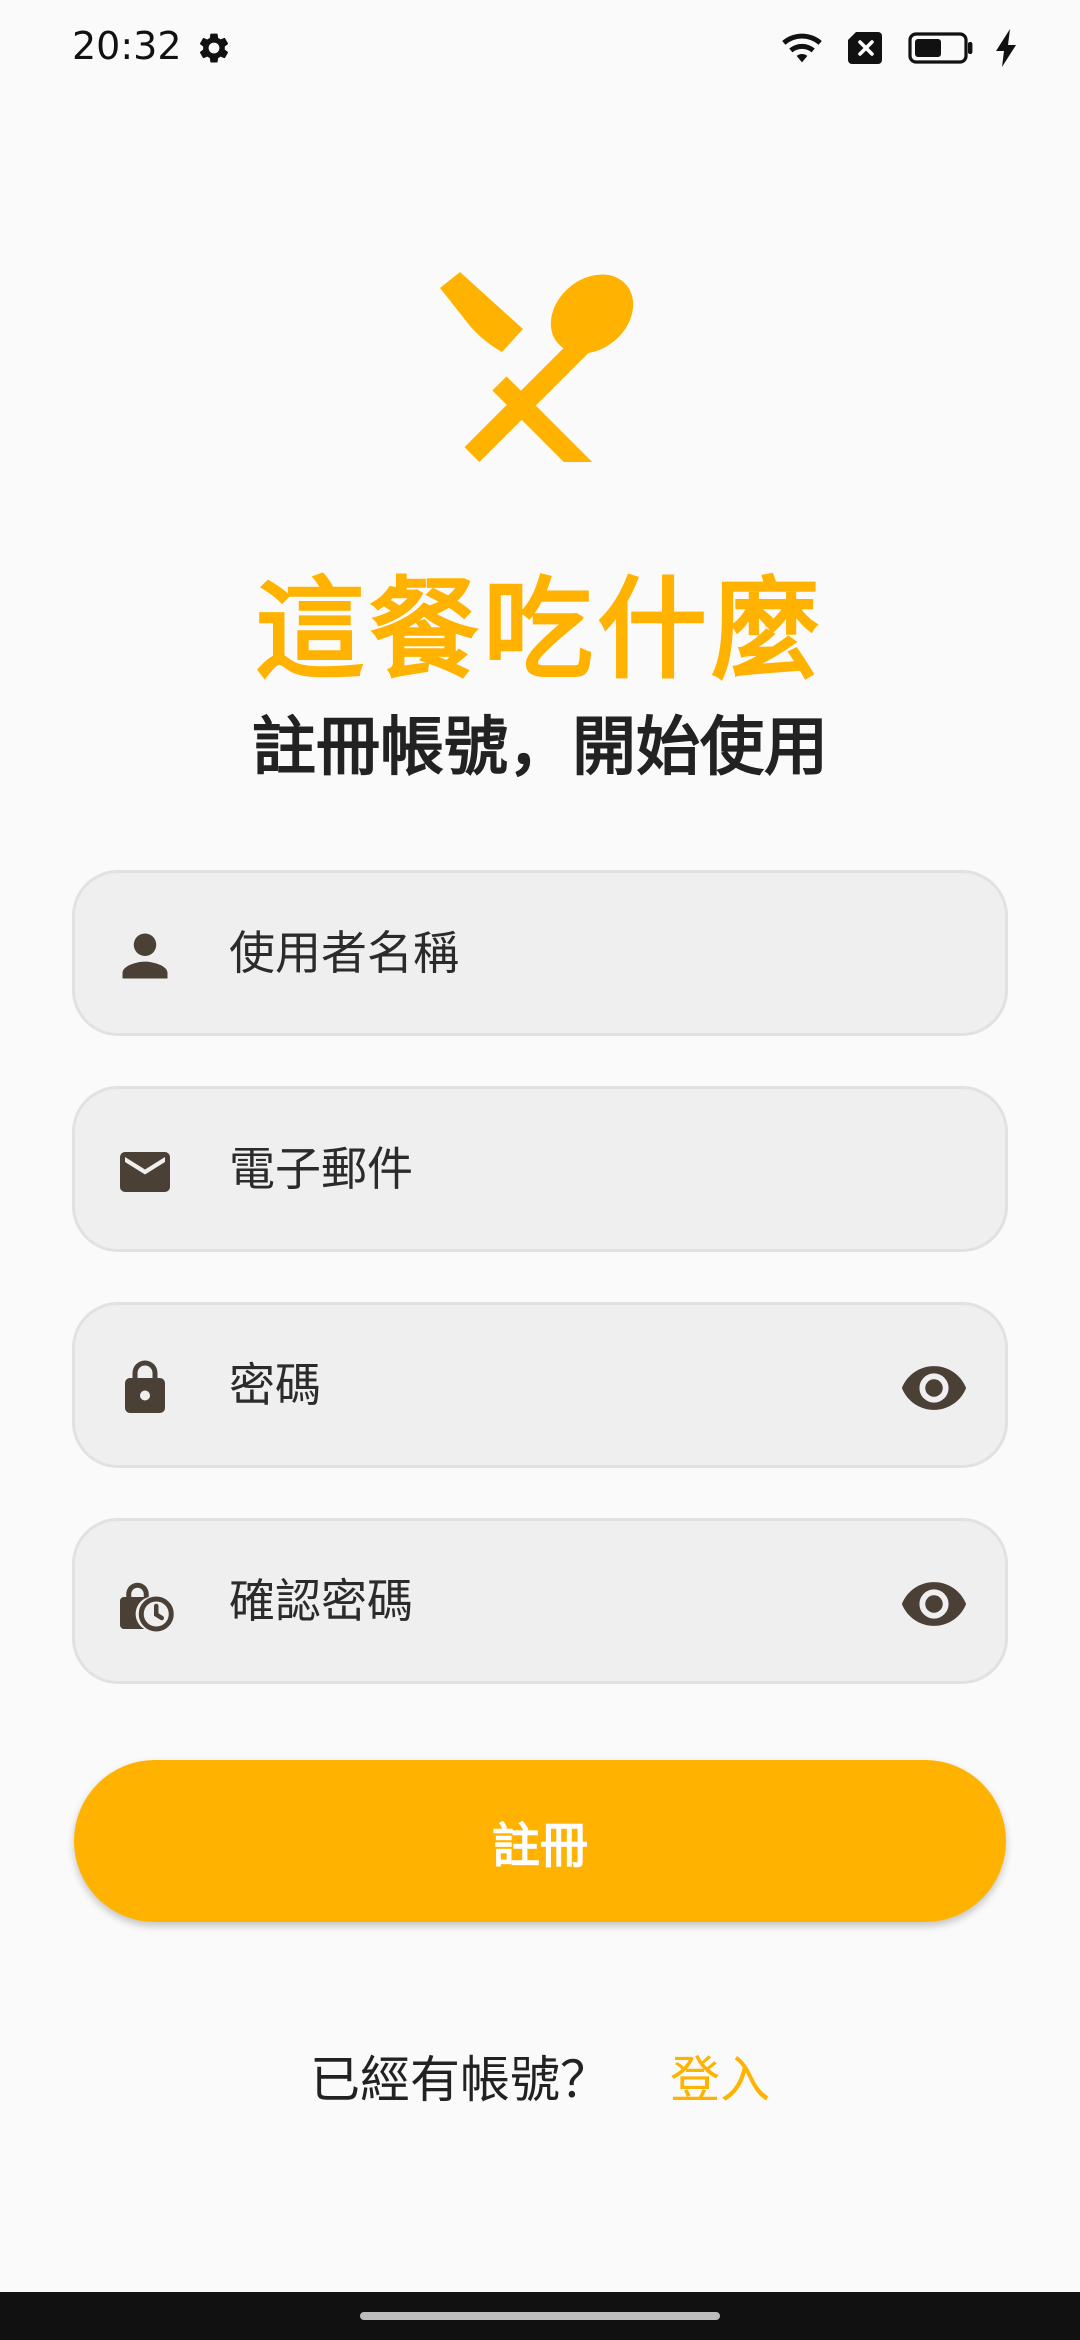  Describe the element at coordinates (127, 46) in the screenshot. I see `status-time: 20:32` at that location.